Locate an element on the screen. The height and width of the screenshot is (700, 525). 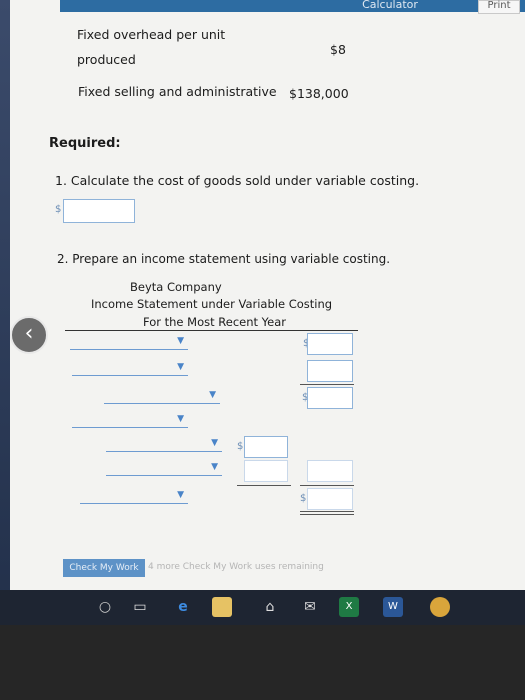
chevron-left-icon: ‹ is located at coordinates (29, 333).